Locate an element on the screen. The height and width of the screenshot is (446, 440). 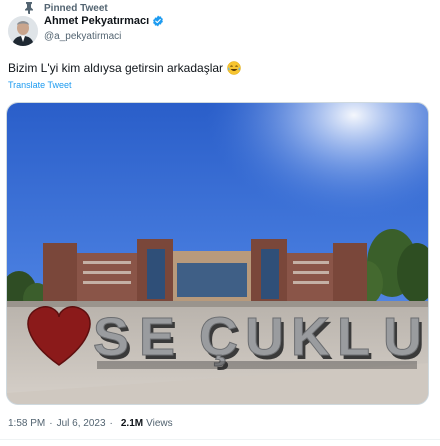
pin-icon is located at coordinates (29, 8).